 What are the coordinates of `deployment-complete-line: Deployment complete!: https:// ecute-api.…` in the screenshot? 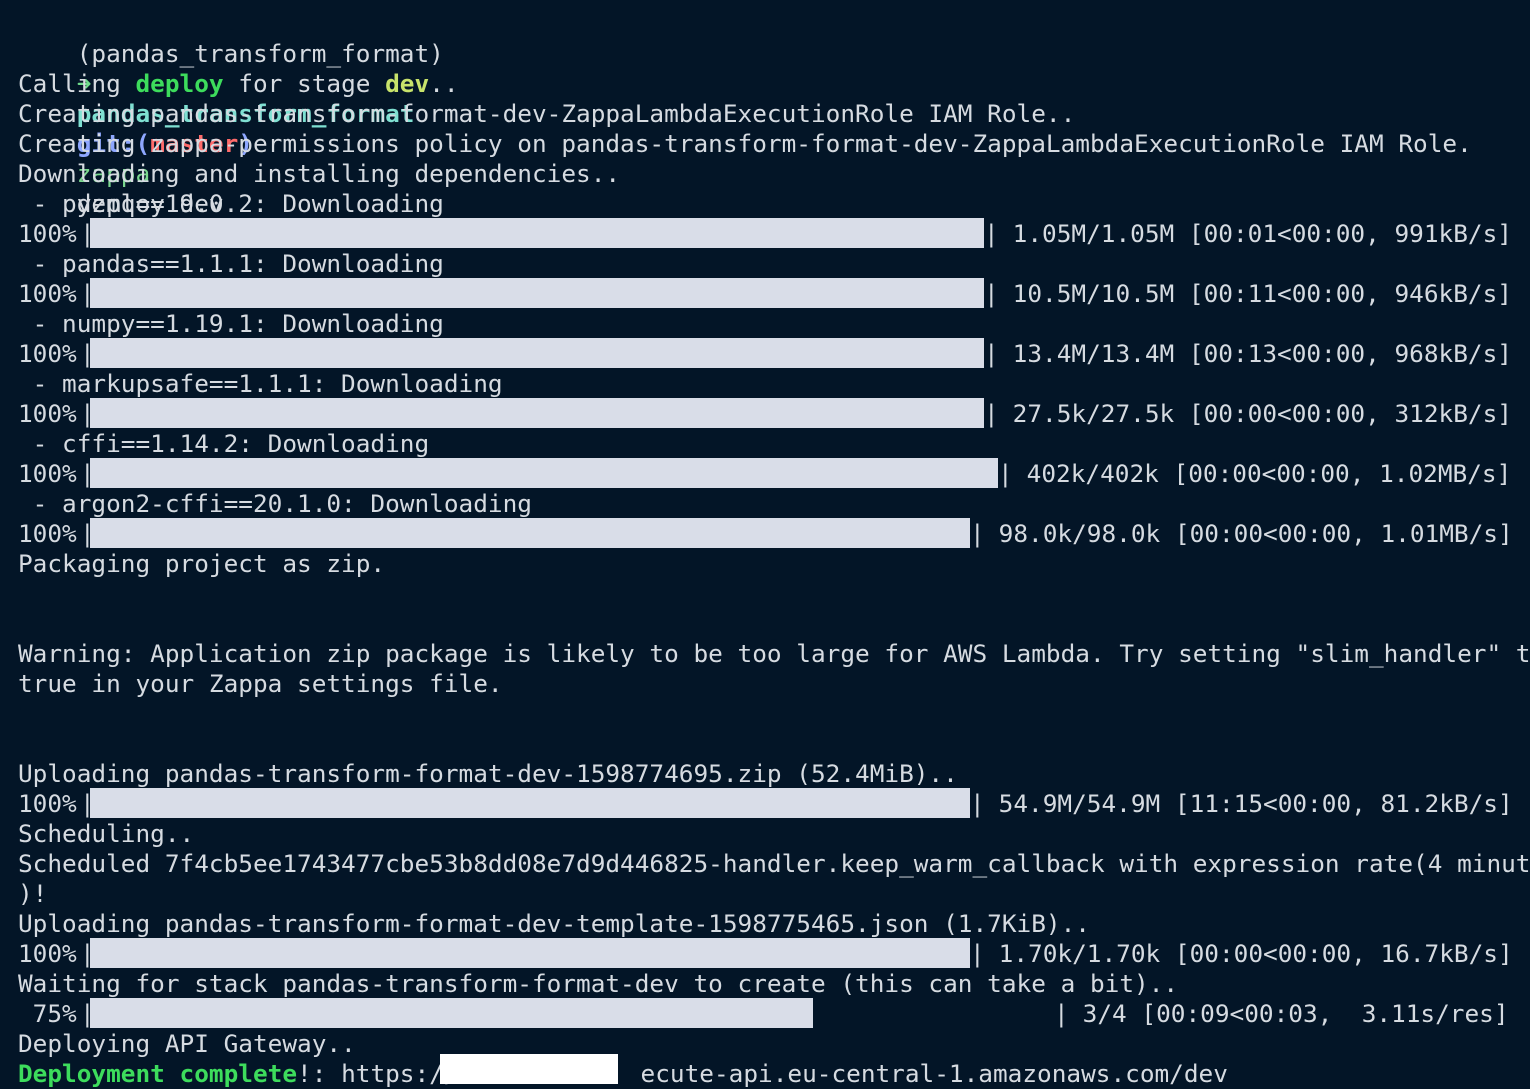 It's located at (623, 1074).